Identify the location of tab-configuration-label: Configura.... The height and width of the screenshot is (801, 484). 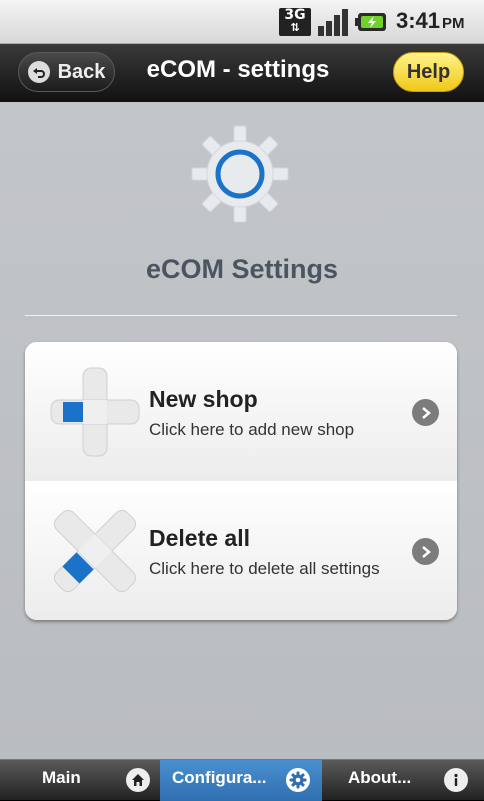
(219, 777).